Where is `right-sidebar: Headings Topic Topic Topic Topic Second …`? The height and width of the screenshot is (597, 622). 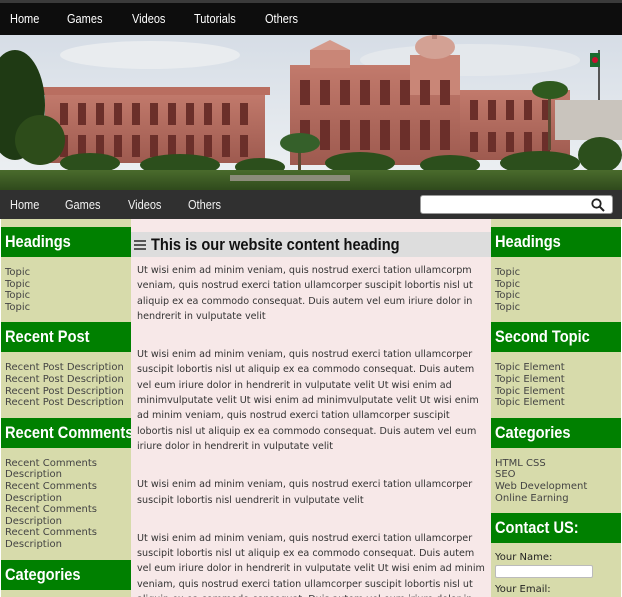 right-sidebar: Headings Topic Topic Topic Topic Second … is located at coordinates (556, 408).